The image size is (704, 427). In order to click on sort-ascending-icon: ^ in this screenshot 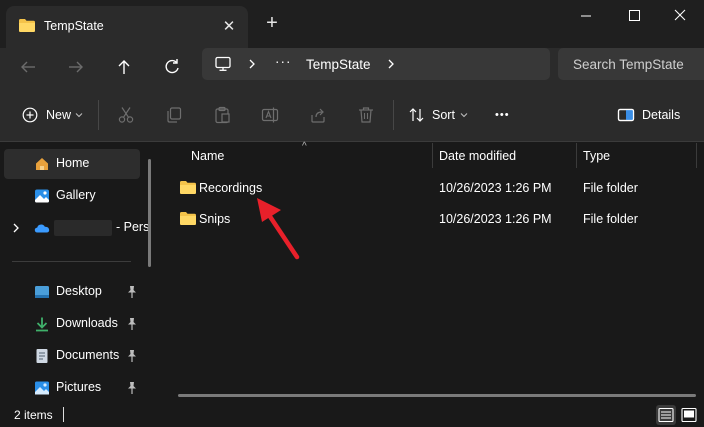, I will do `click(304, 146)`.